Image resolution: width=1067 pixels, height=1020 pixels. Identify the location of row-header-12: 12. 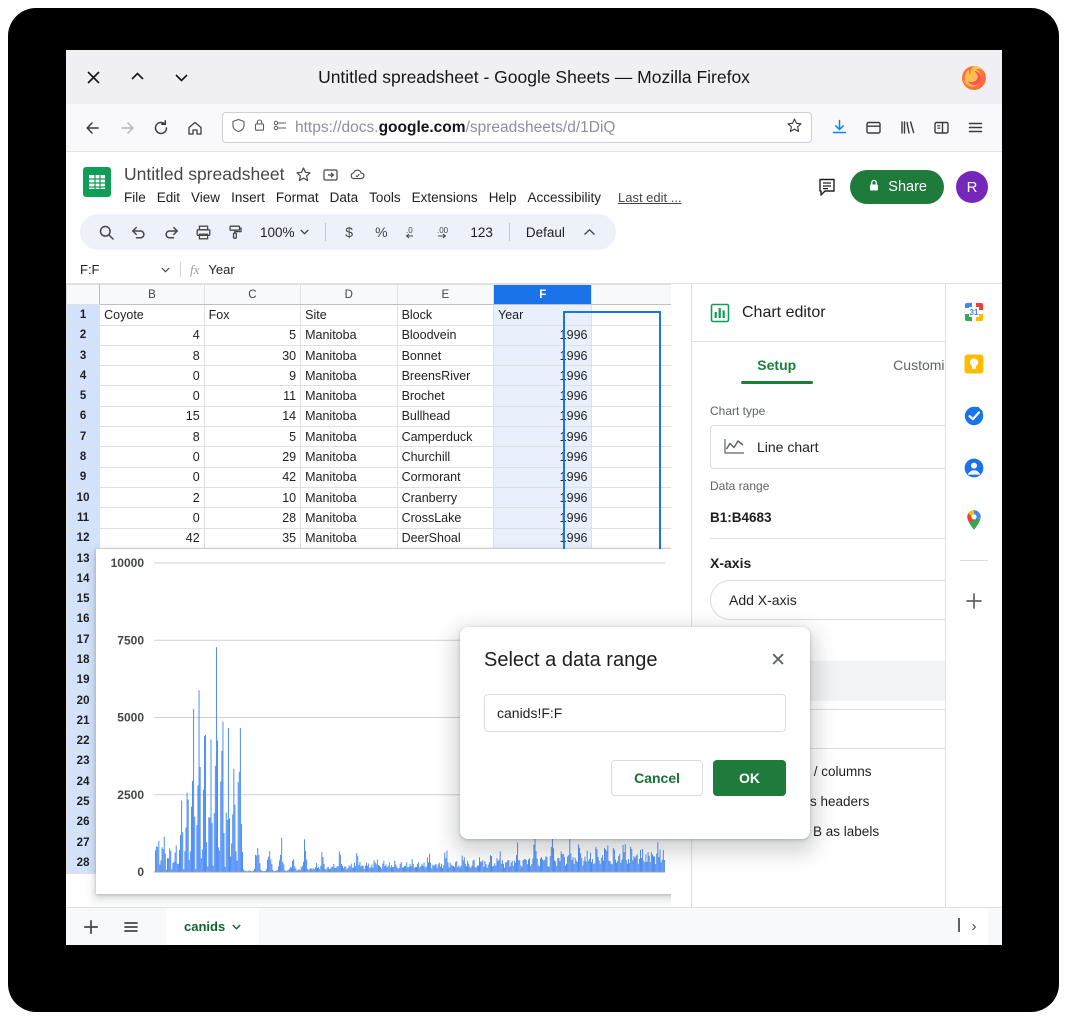
(83, 538).